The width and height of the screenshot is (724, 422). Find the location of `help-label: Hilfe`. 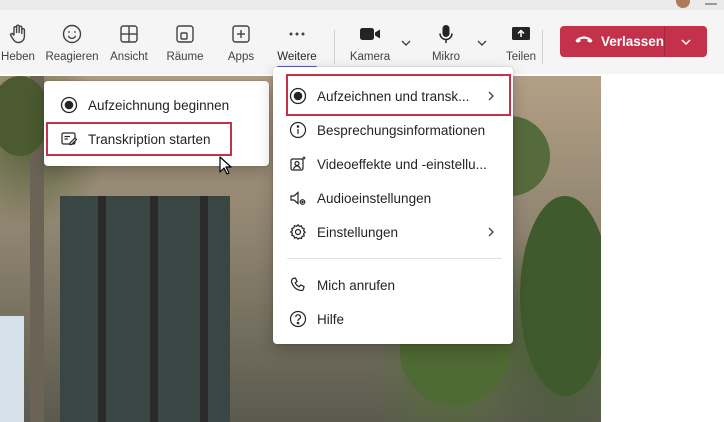

help-label: Hilfe is located at coordinates (331, 319).